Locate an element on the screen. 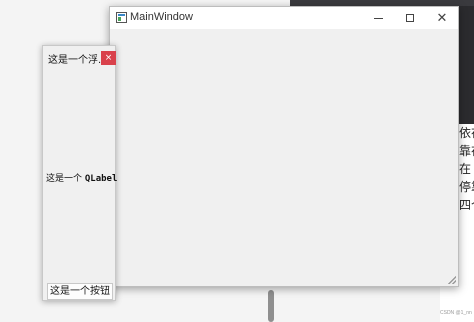  close-icon: ✕ is located at coordinates (442, 18).